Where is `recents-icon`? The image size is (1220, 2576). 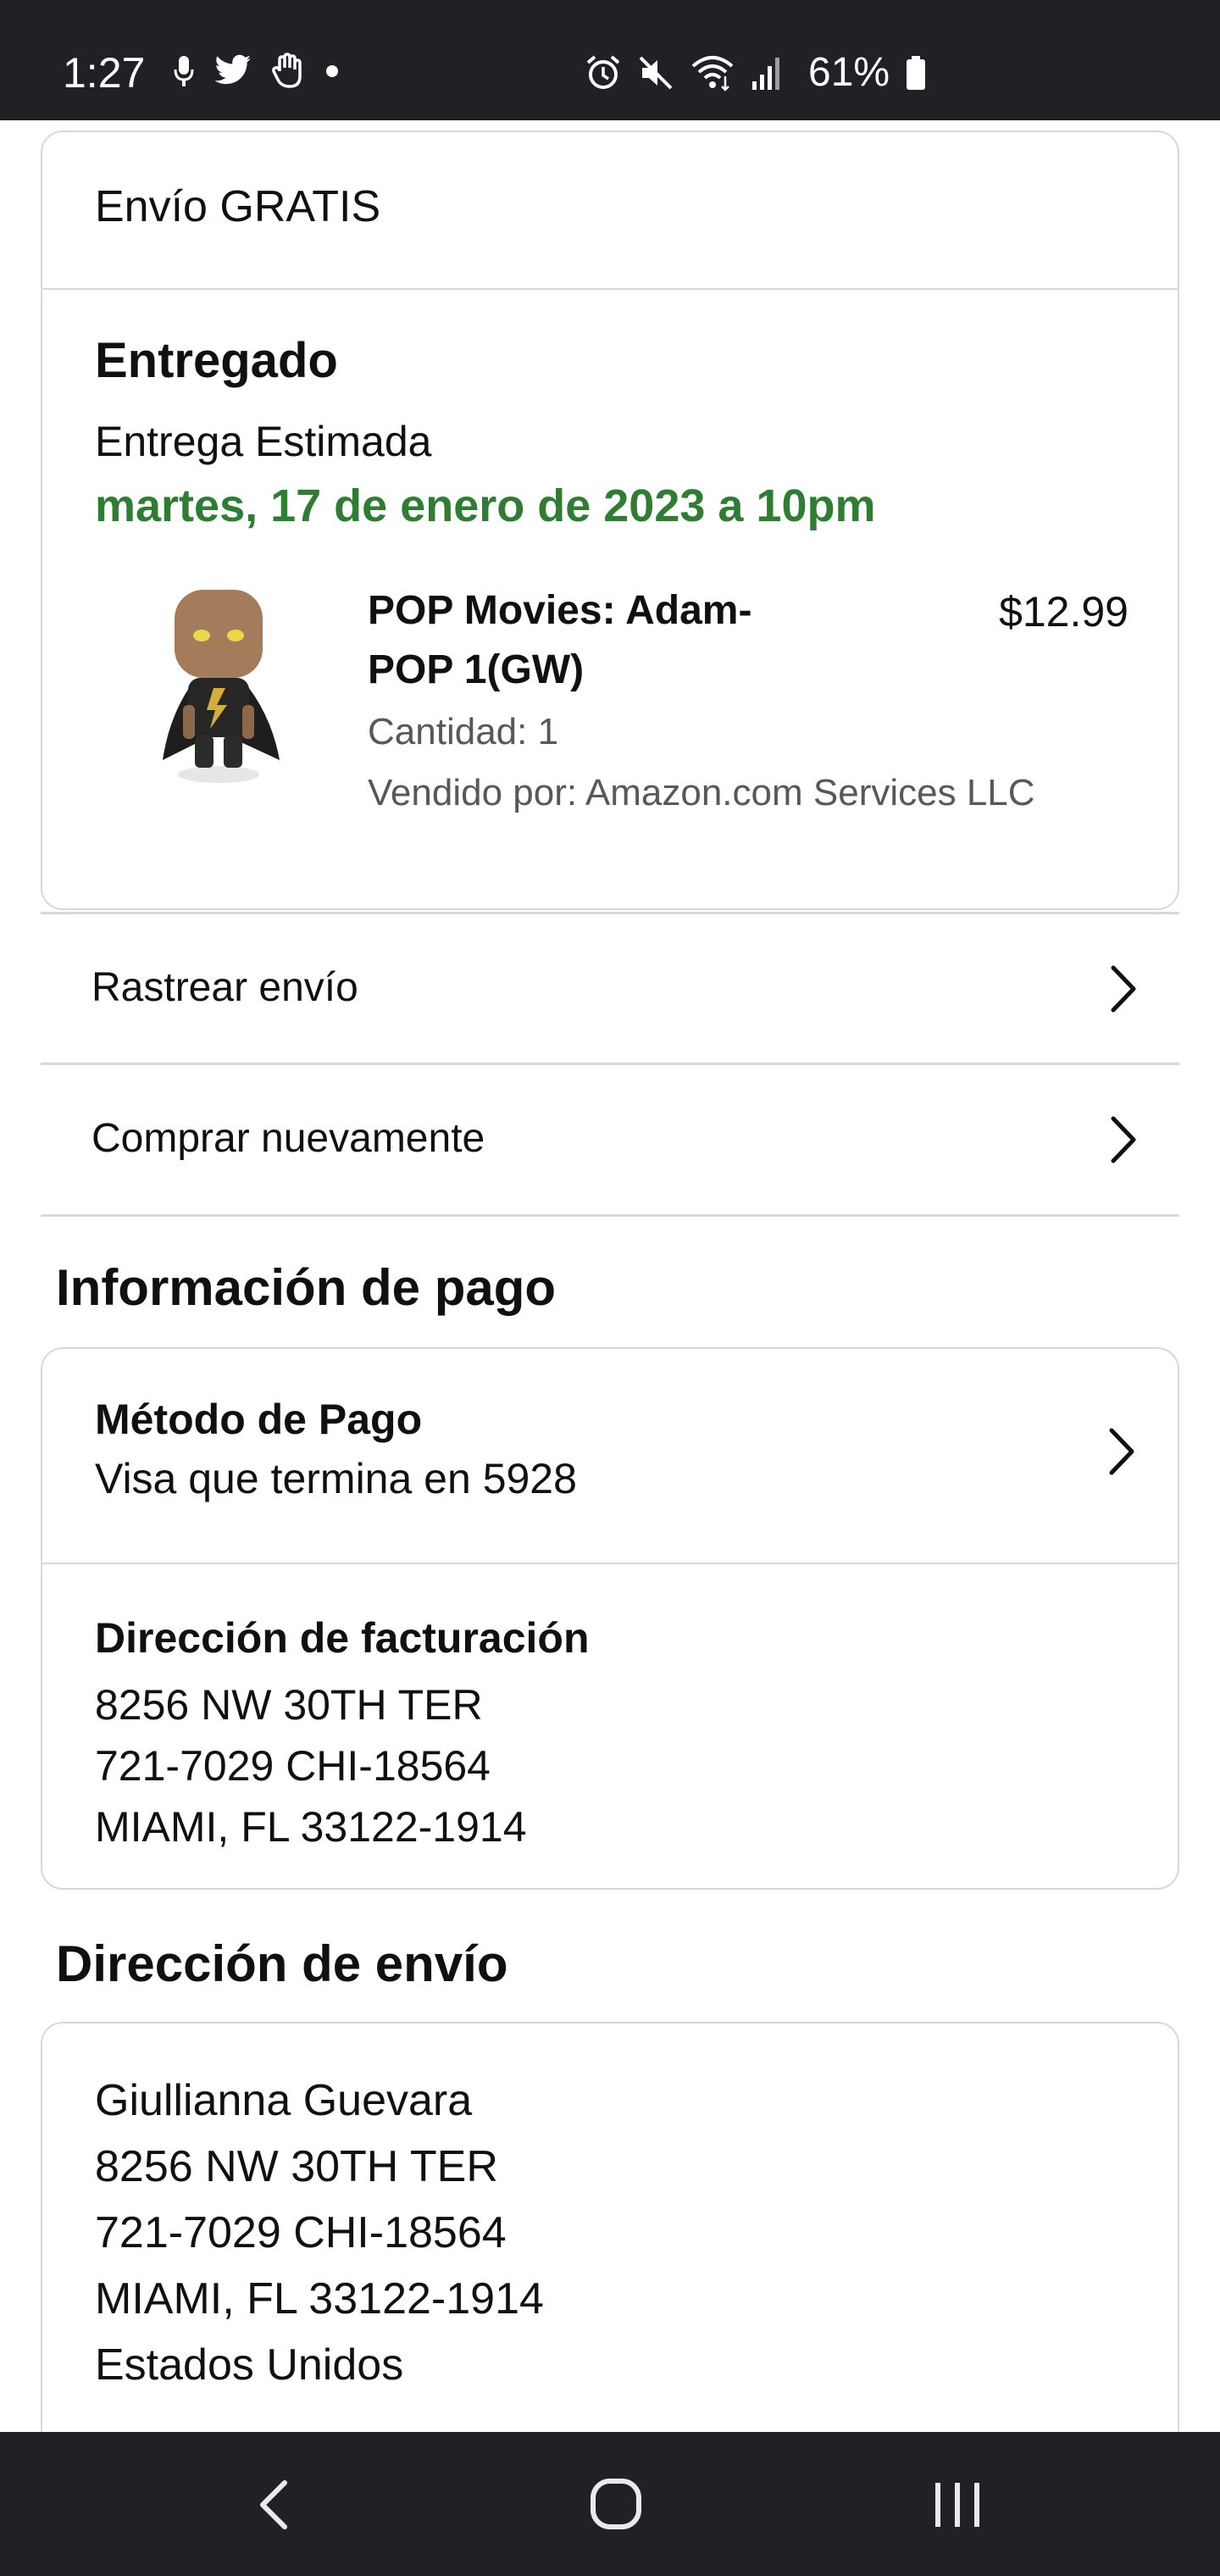 recents-icon is located at coordinates (957, 2504).